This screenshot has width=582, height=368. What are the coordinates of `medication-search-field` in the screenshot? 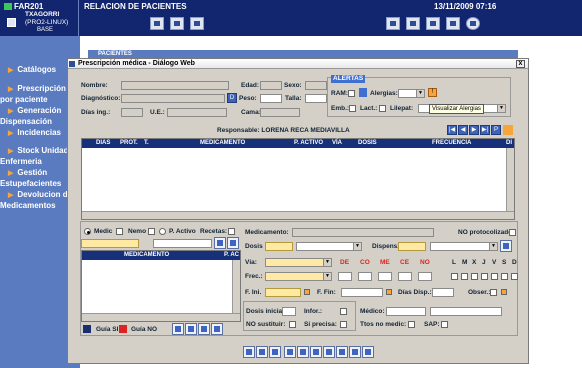 It's located at (110, 243).